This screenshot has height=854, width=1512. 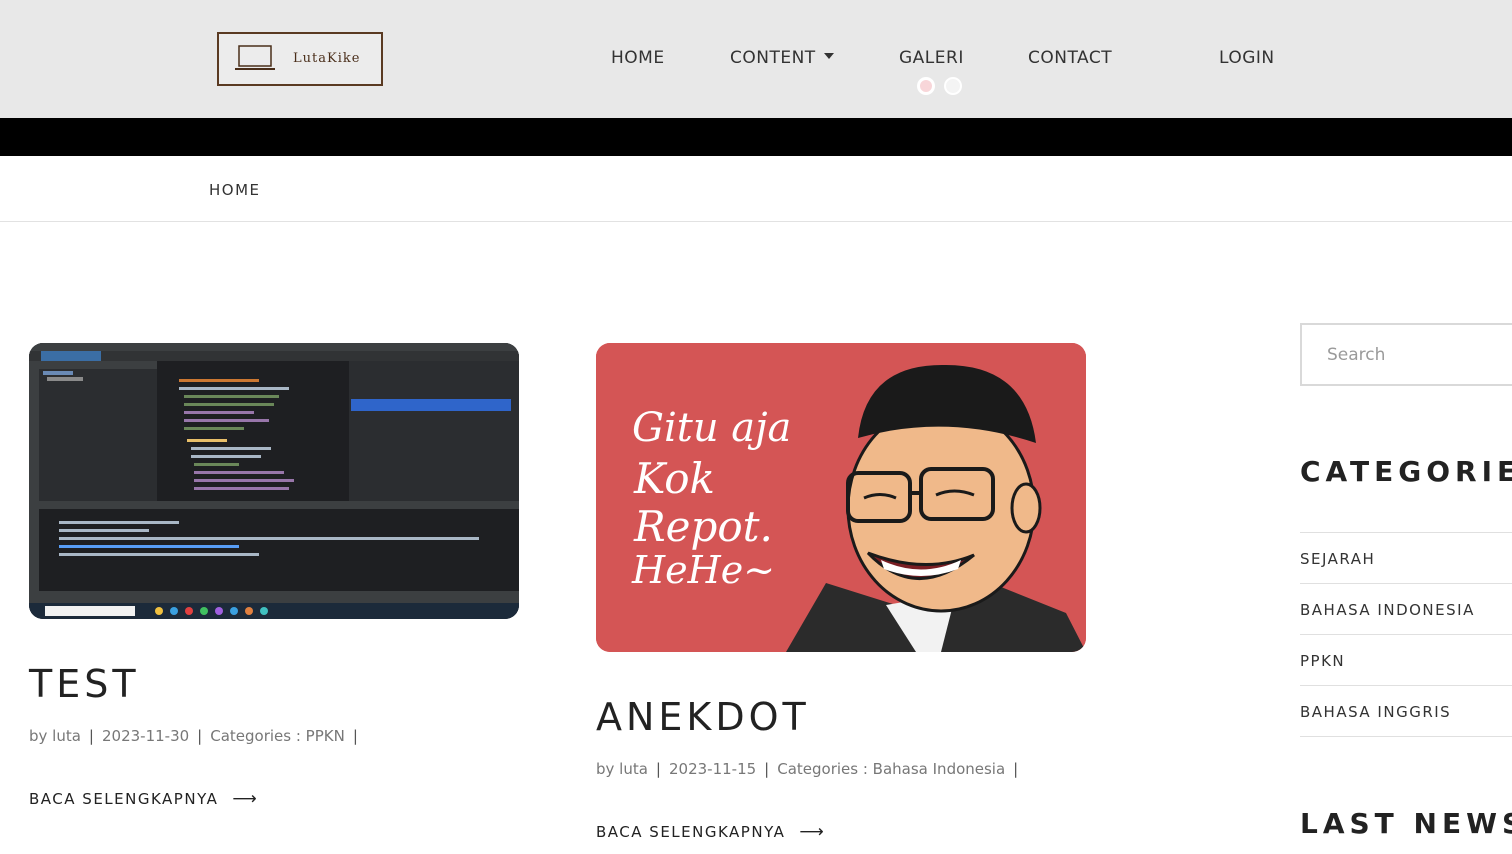 I want to click on breadcrumb-home: HOME, so click(x=235, y=190).